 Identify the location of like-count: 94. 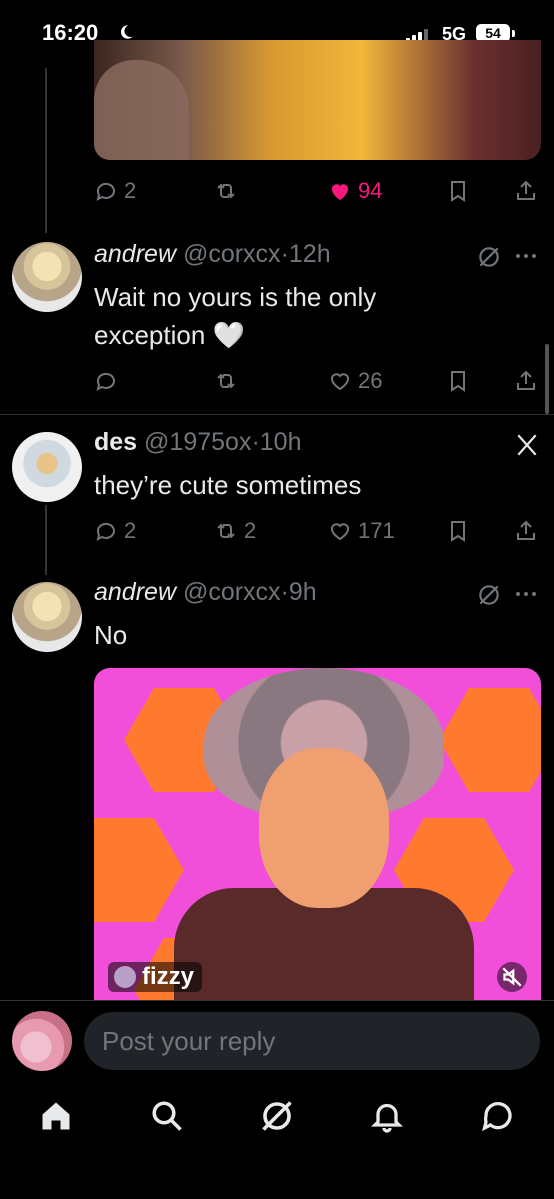
(370, 190).